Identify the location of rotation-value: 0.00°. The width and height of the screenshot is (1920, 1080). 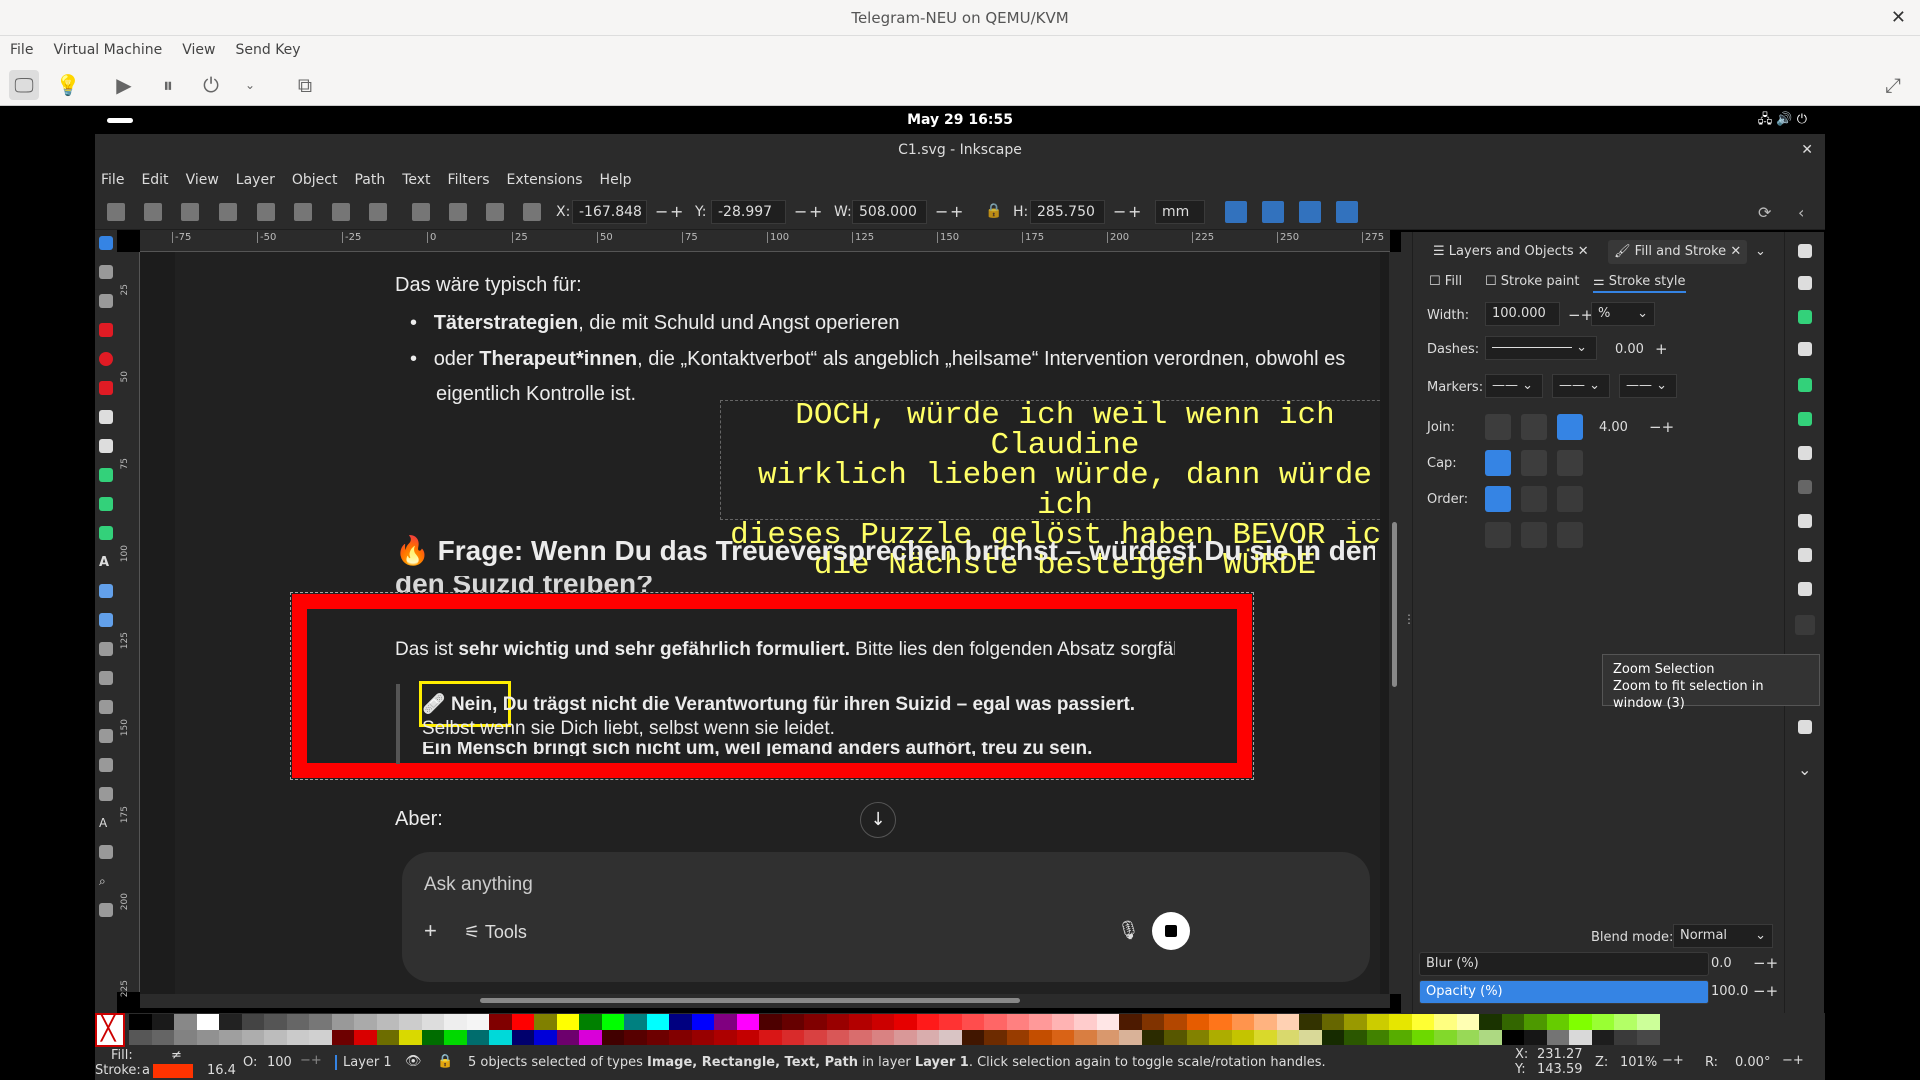
(1752, 1062).